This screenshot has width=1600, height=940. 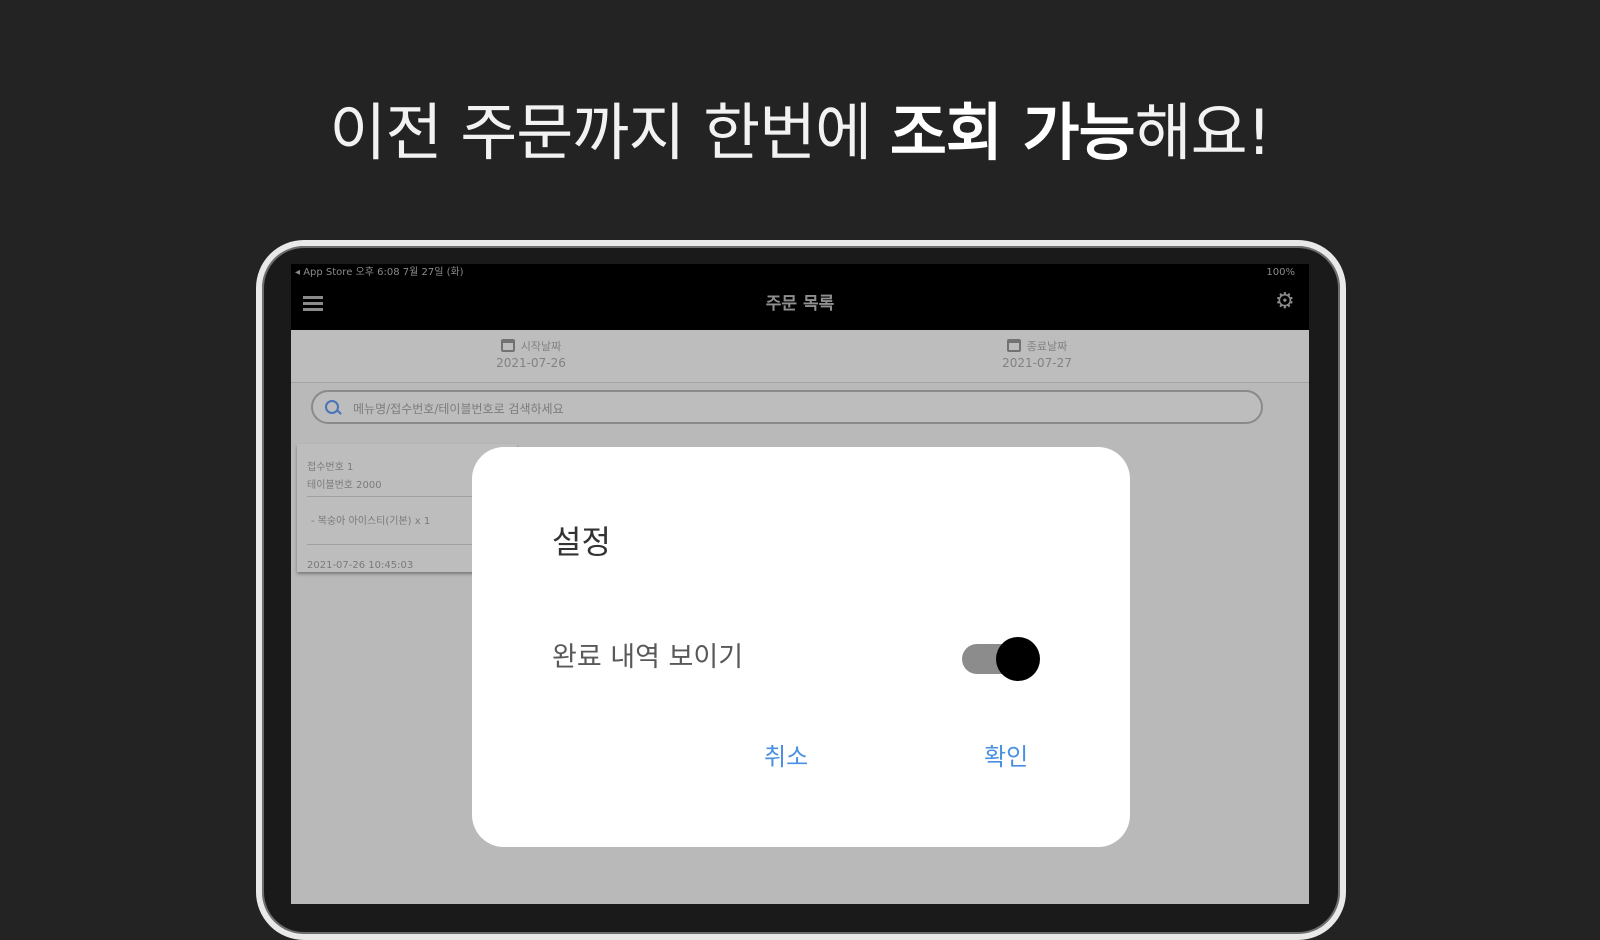 What do you see at coordinates (1037, 354) in the screenshot?
I see `end-date-picker: 종료날짜 2021-07-27` at bounding box center [1037, 354].